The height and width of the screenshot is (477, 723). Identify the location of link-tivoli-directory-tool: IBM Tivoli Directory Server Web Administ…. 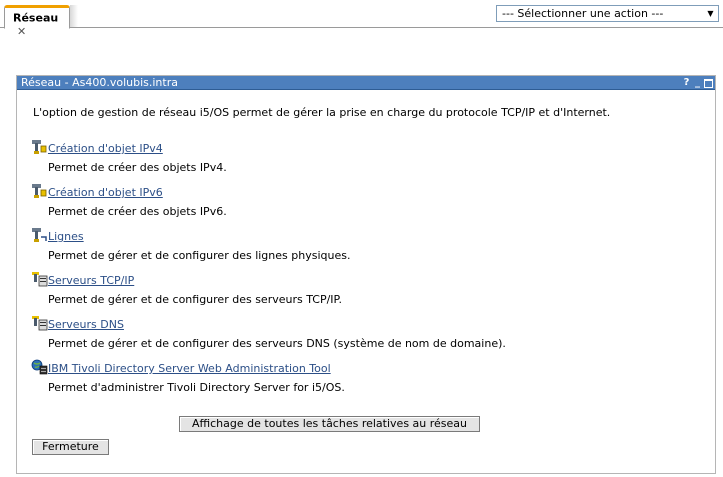
(189, 368).